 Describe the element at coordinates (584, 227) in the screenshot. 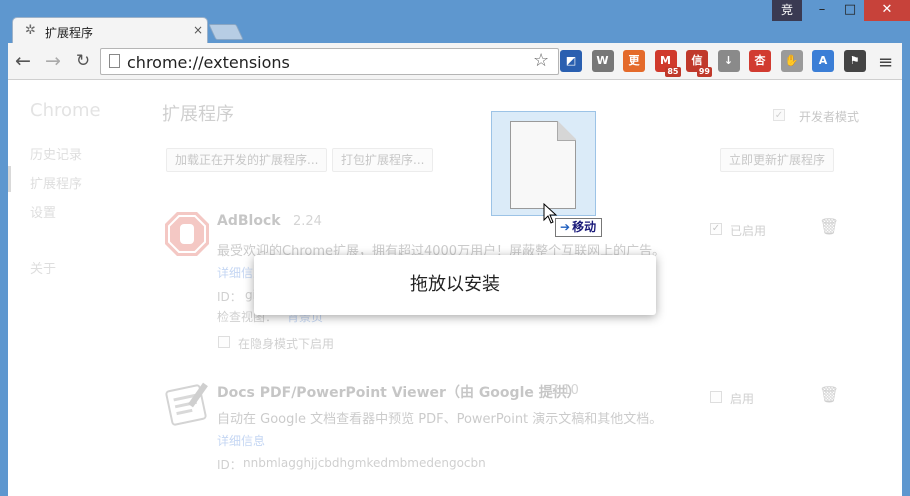

I see `move-label: 移动` at that location.